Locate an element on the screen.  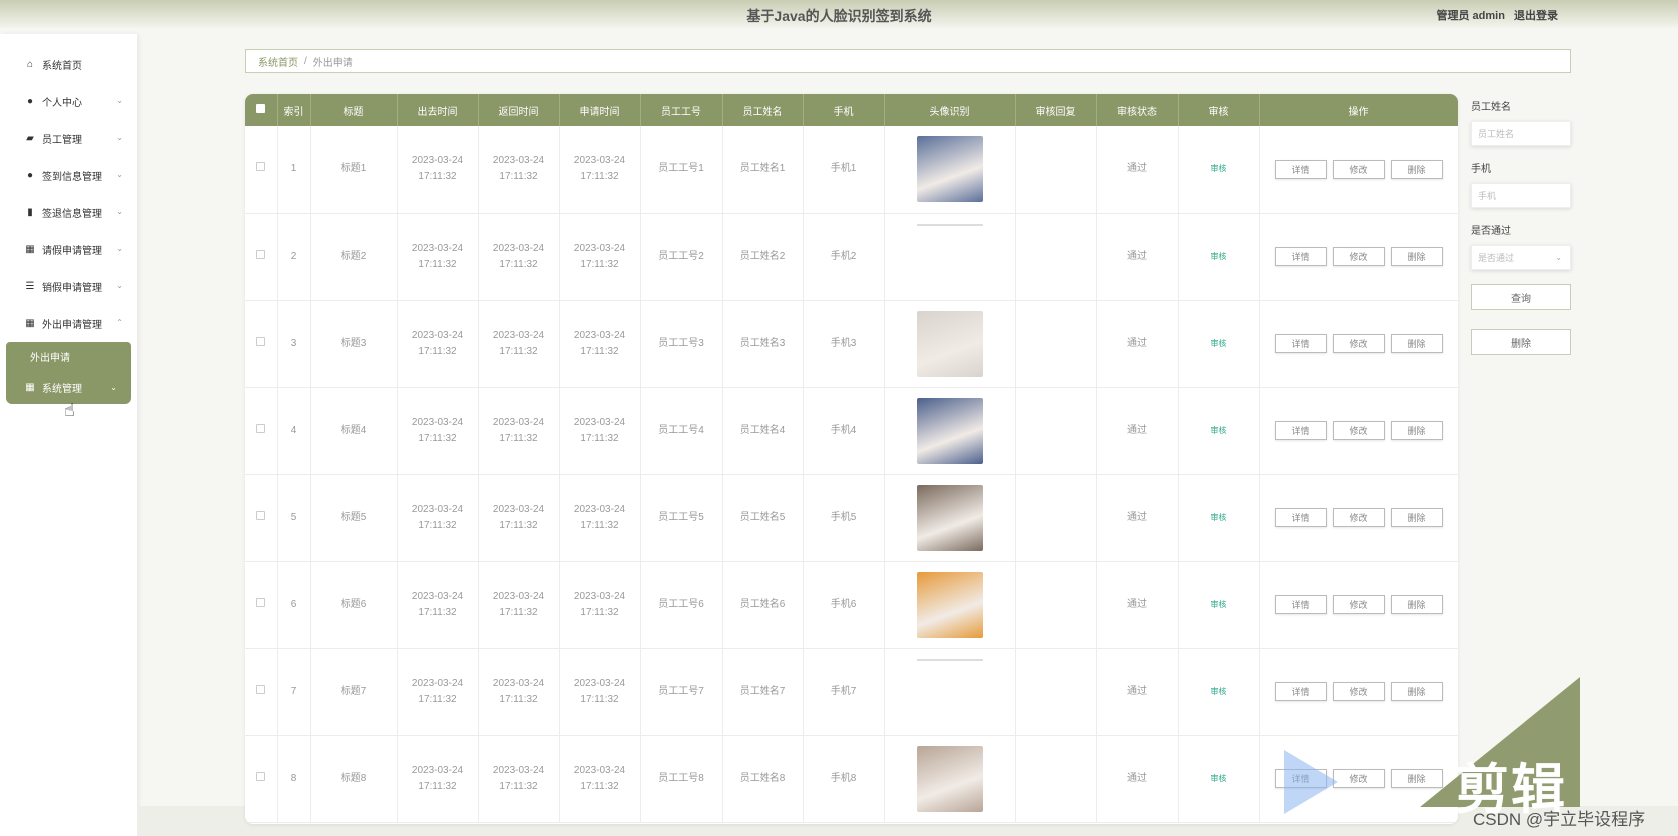
row-emp-no: 员工工号8 is located at coordinates (681, 779).